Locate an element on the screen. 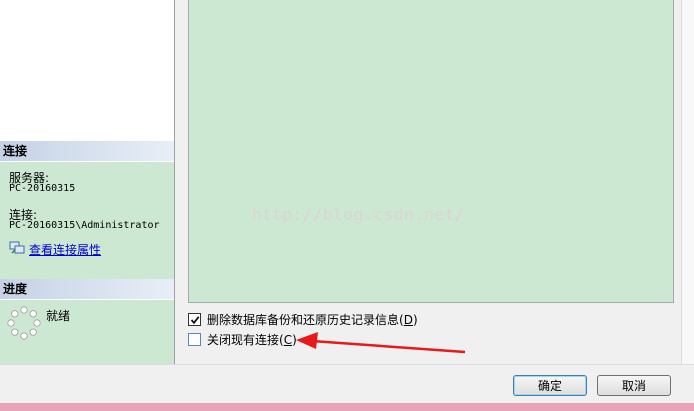  ok-button: 确定 is located at coordinates (550, 385).